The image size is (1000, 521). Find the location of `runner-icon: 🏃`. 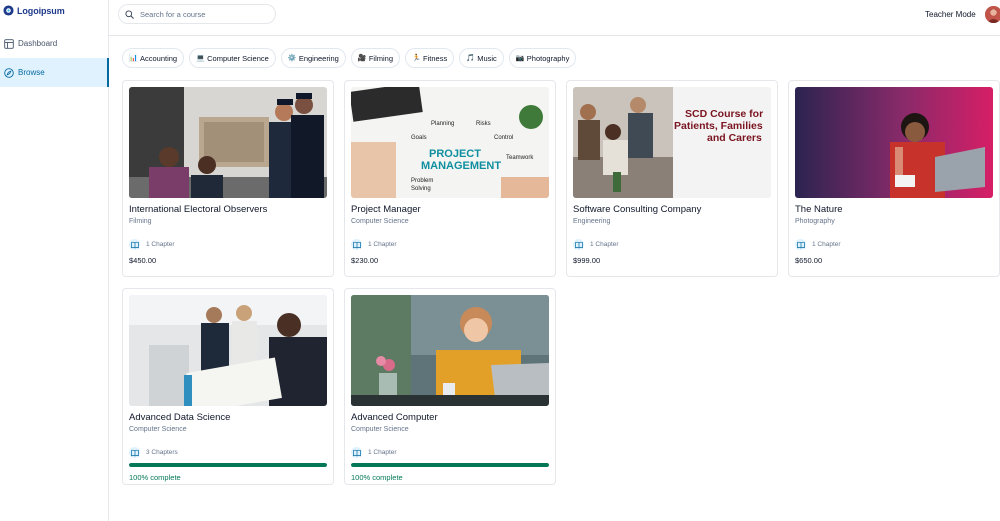

runner-icon: 🏃 is located at coordinates (416, 58).